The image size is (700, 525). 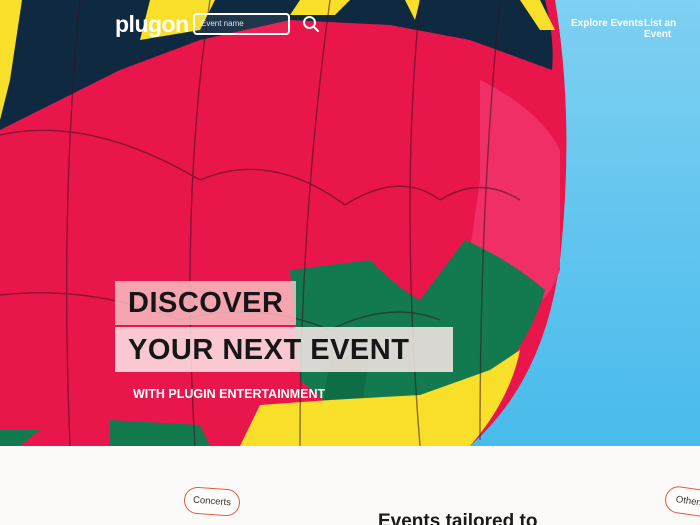 What do you see at coordinates (152, 24) in the screenshot?
I see `logo: plugon` at bounding box center [152, 24].